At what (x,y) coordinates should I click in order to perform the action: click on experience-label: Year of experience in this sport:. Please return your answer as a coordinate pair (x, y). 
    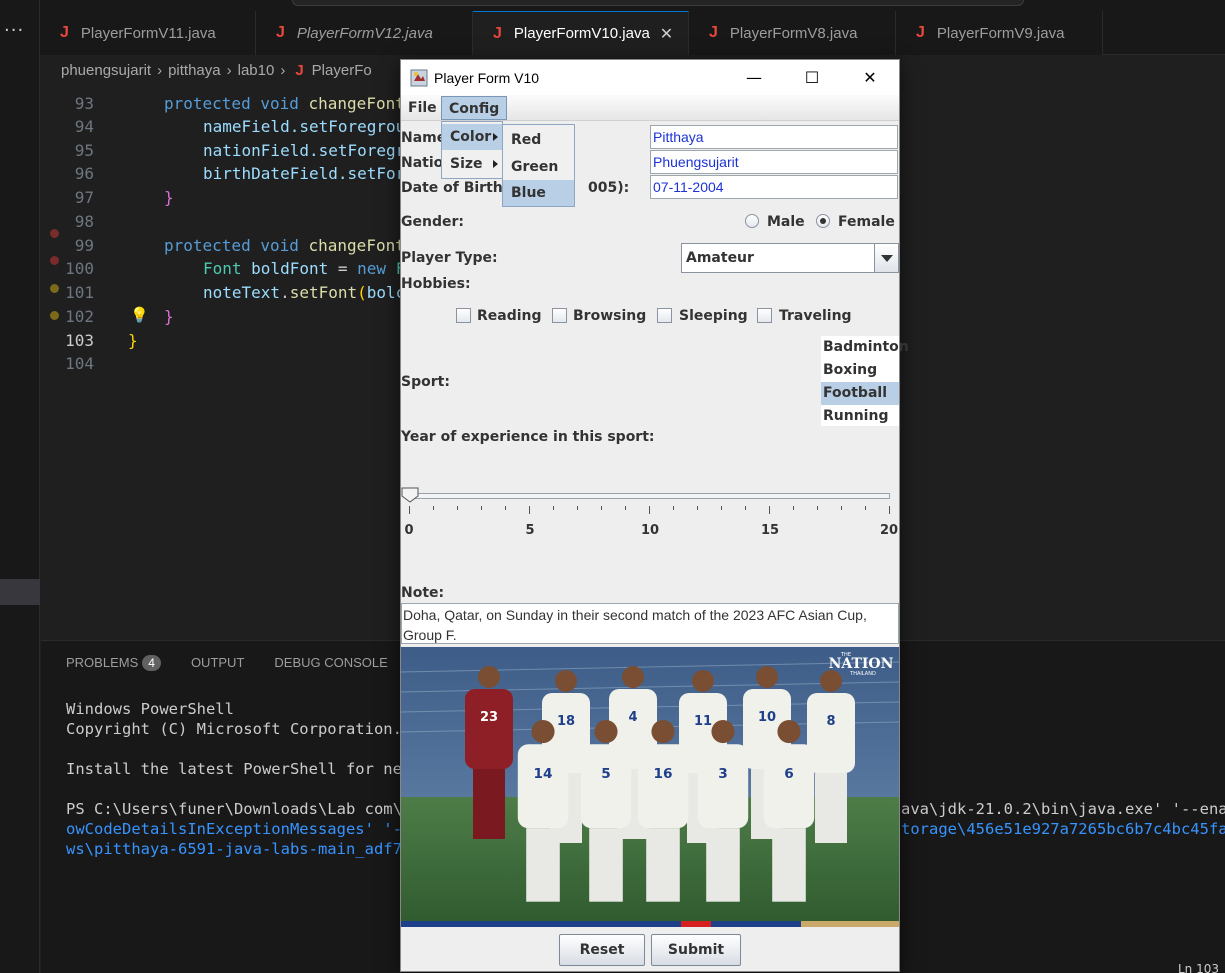
    Looking at the image, I should click on (528, 437).